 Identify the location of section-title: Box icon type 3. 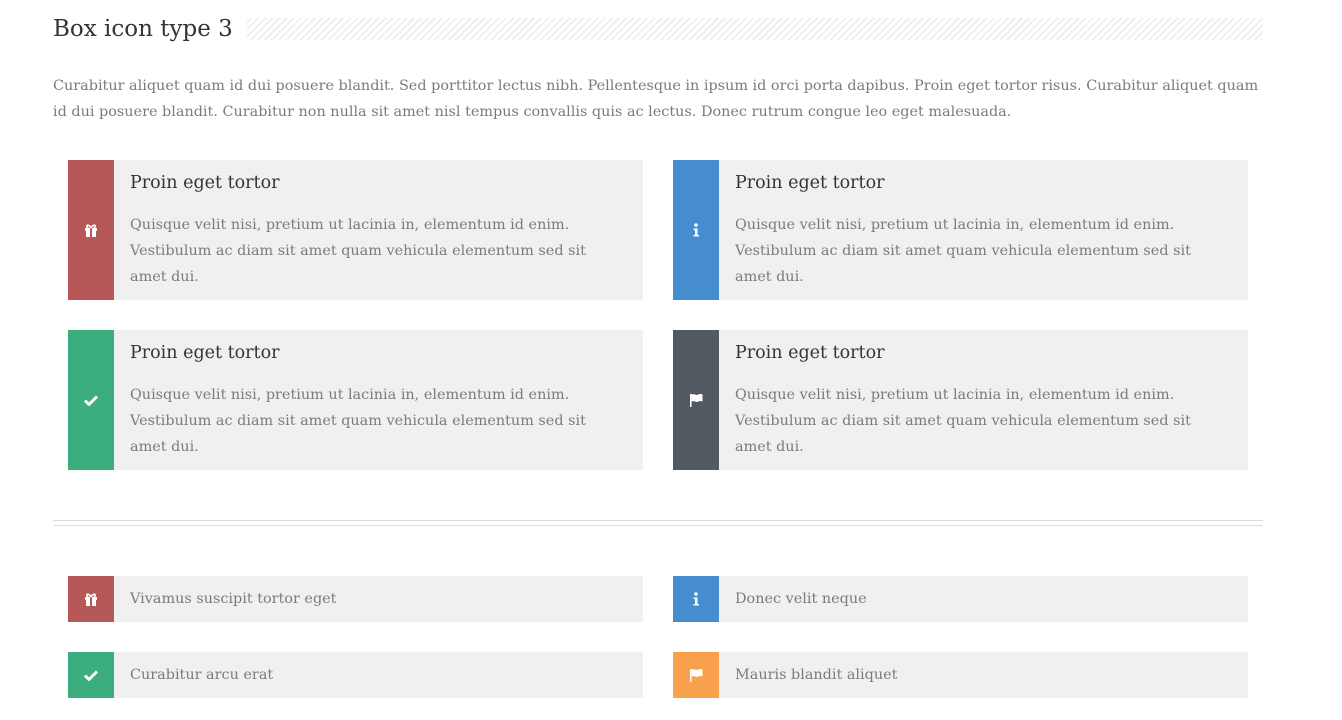
(150, 29).